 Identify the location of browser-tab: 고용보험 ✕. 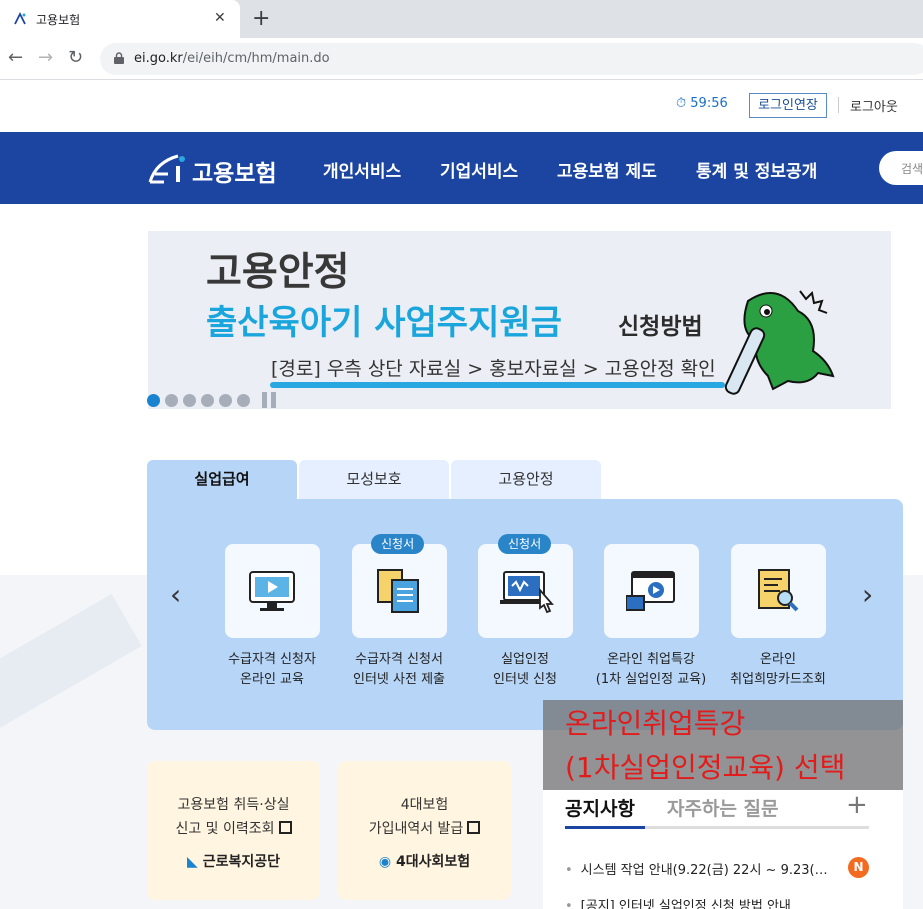
(120, 19).